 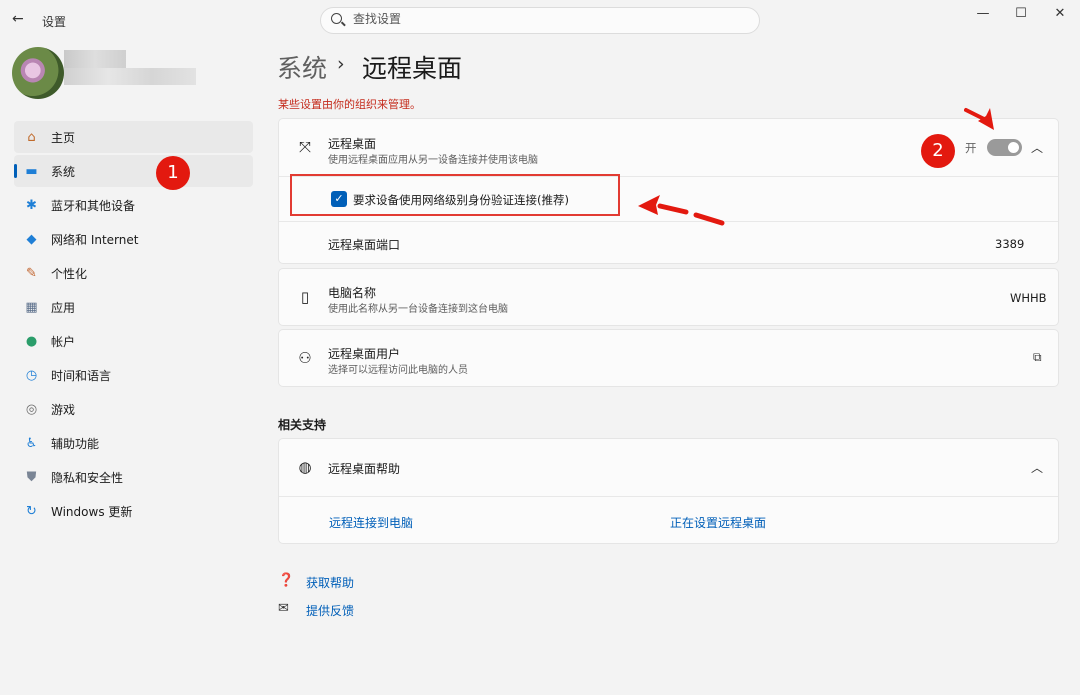 I want to click on search-input, so click(x=543, y=19).